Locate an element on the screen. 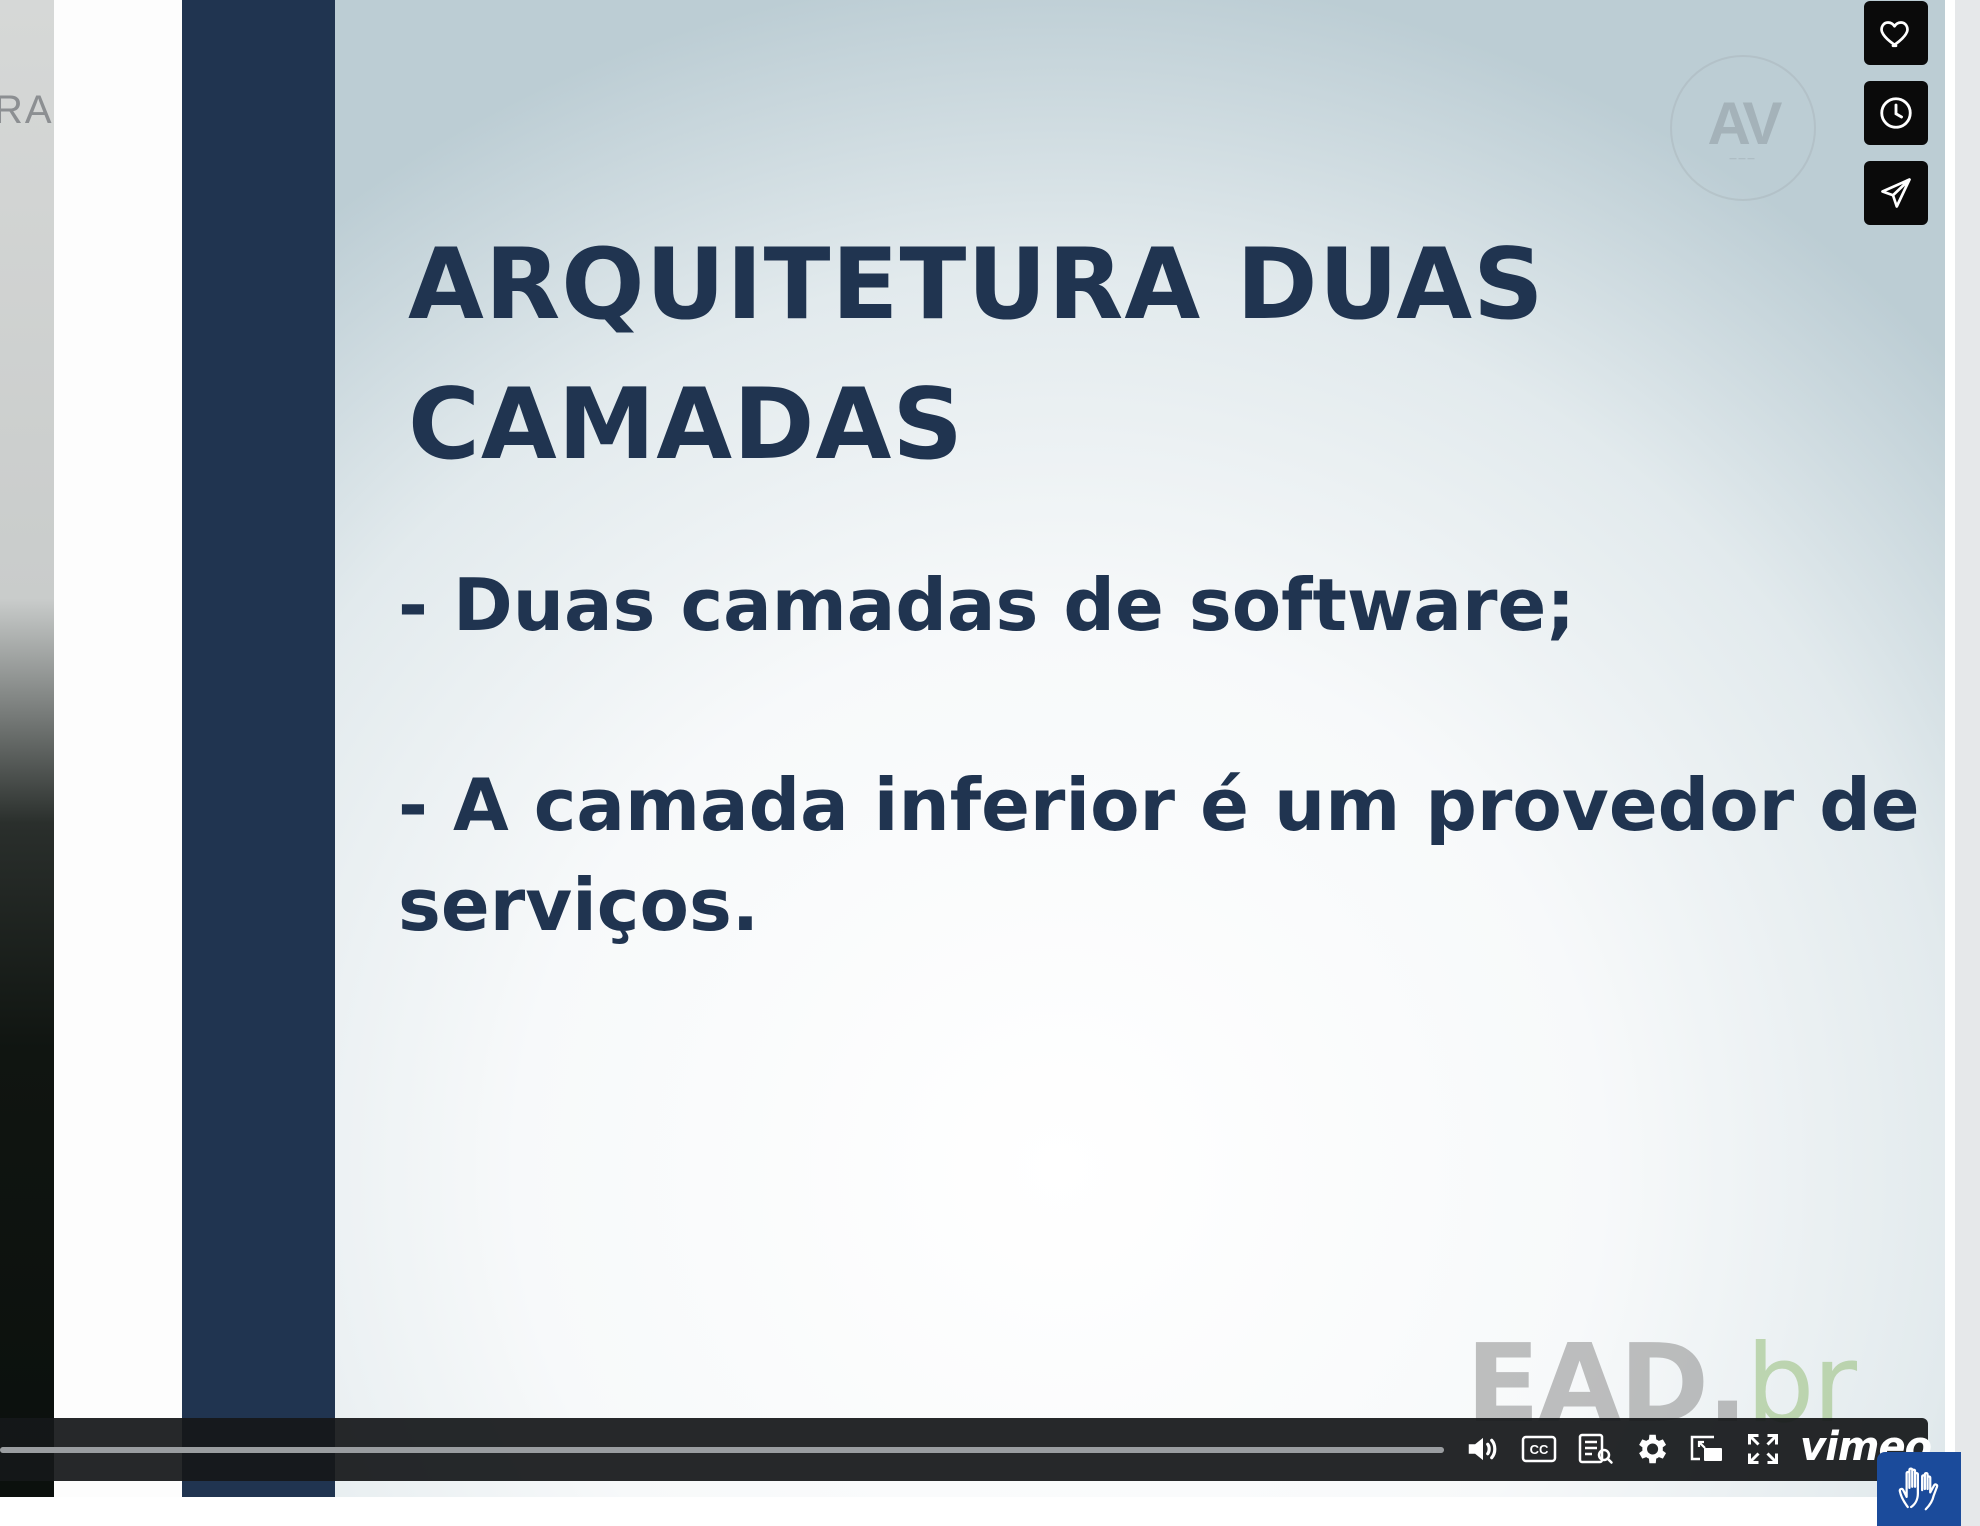 The width and height of the screenshot is (1980, 1526). captions-label: CC is located at coordinates (1539, 1449).